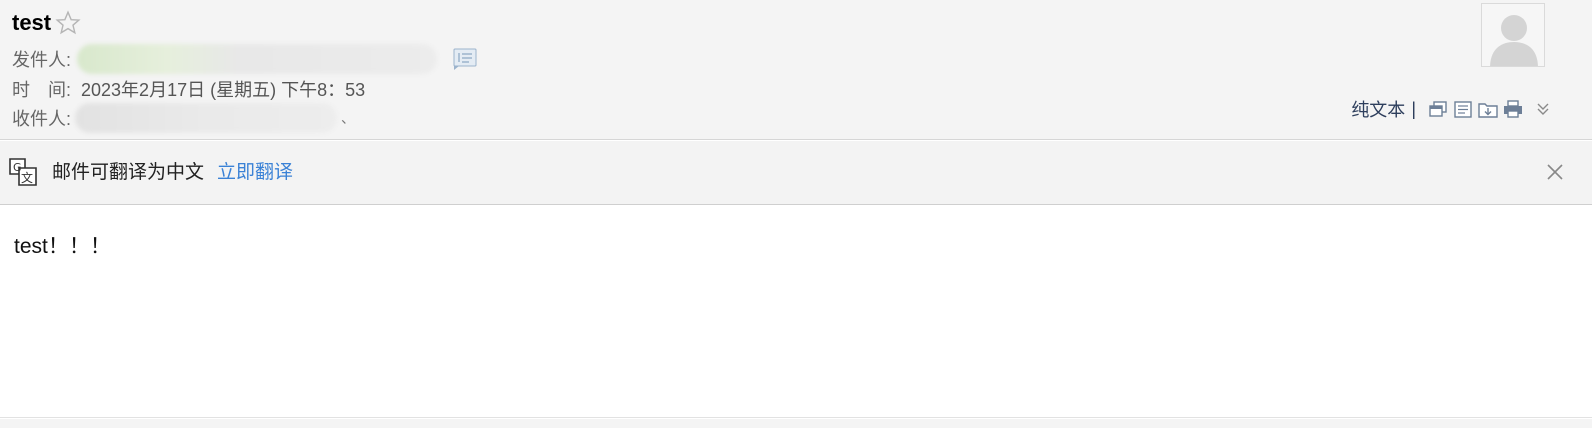  I want to click on avatar-placeholder-icon, so click(1513, 35).